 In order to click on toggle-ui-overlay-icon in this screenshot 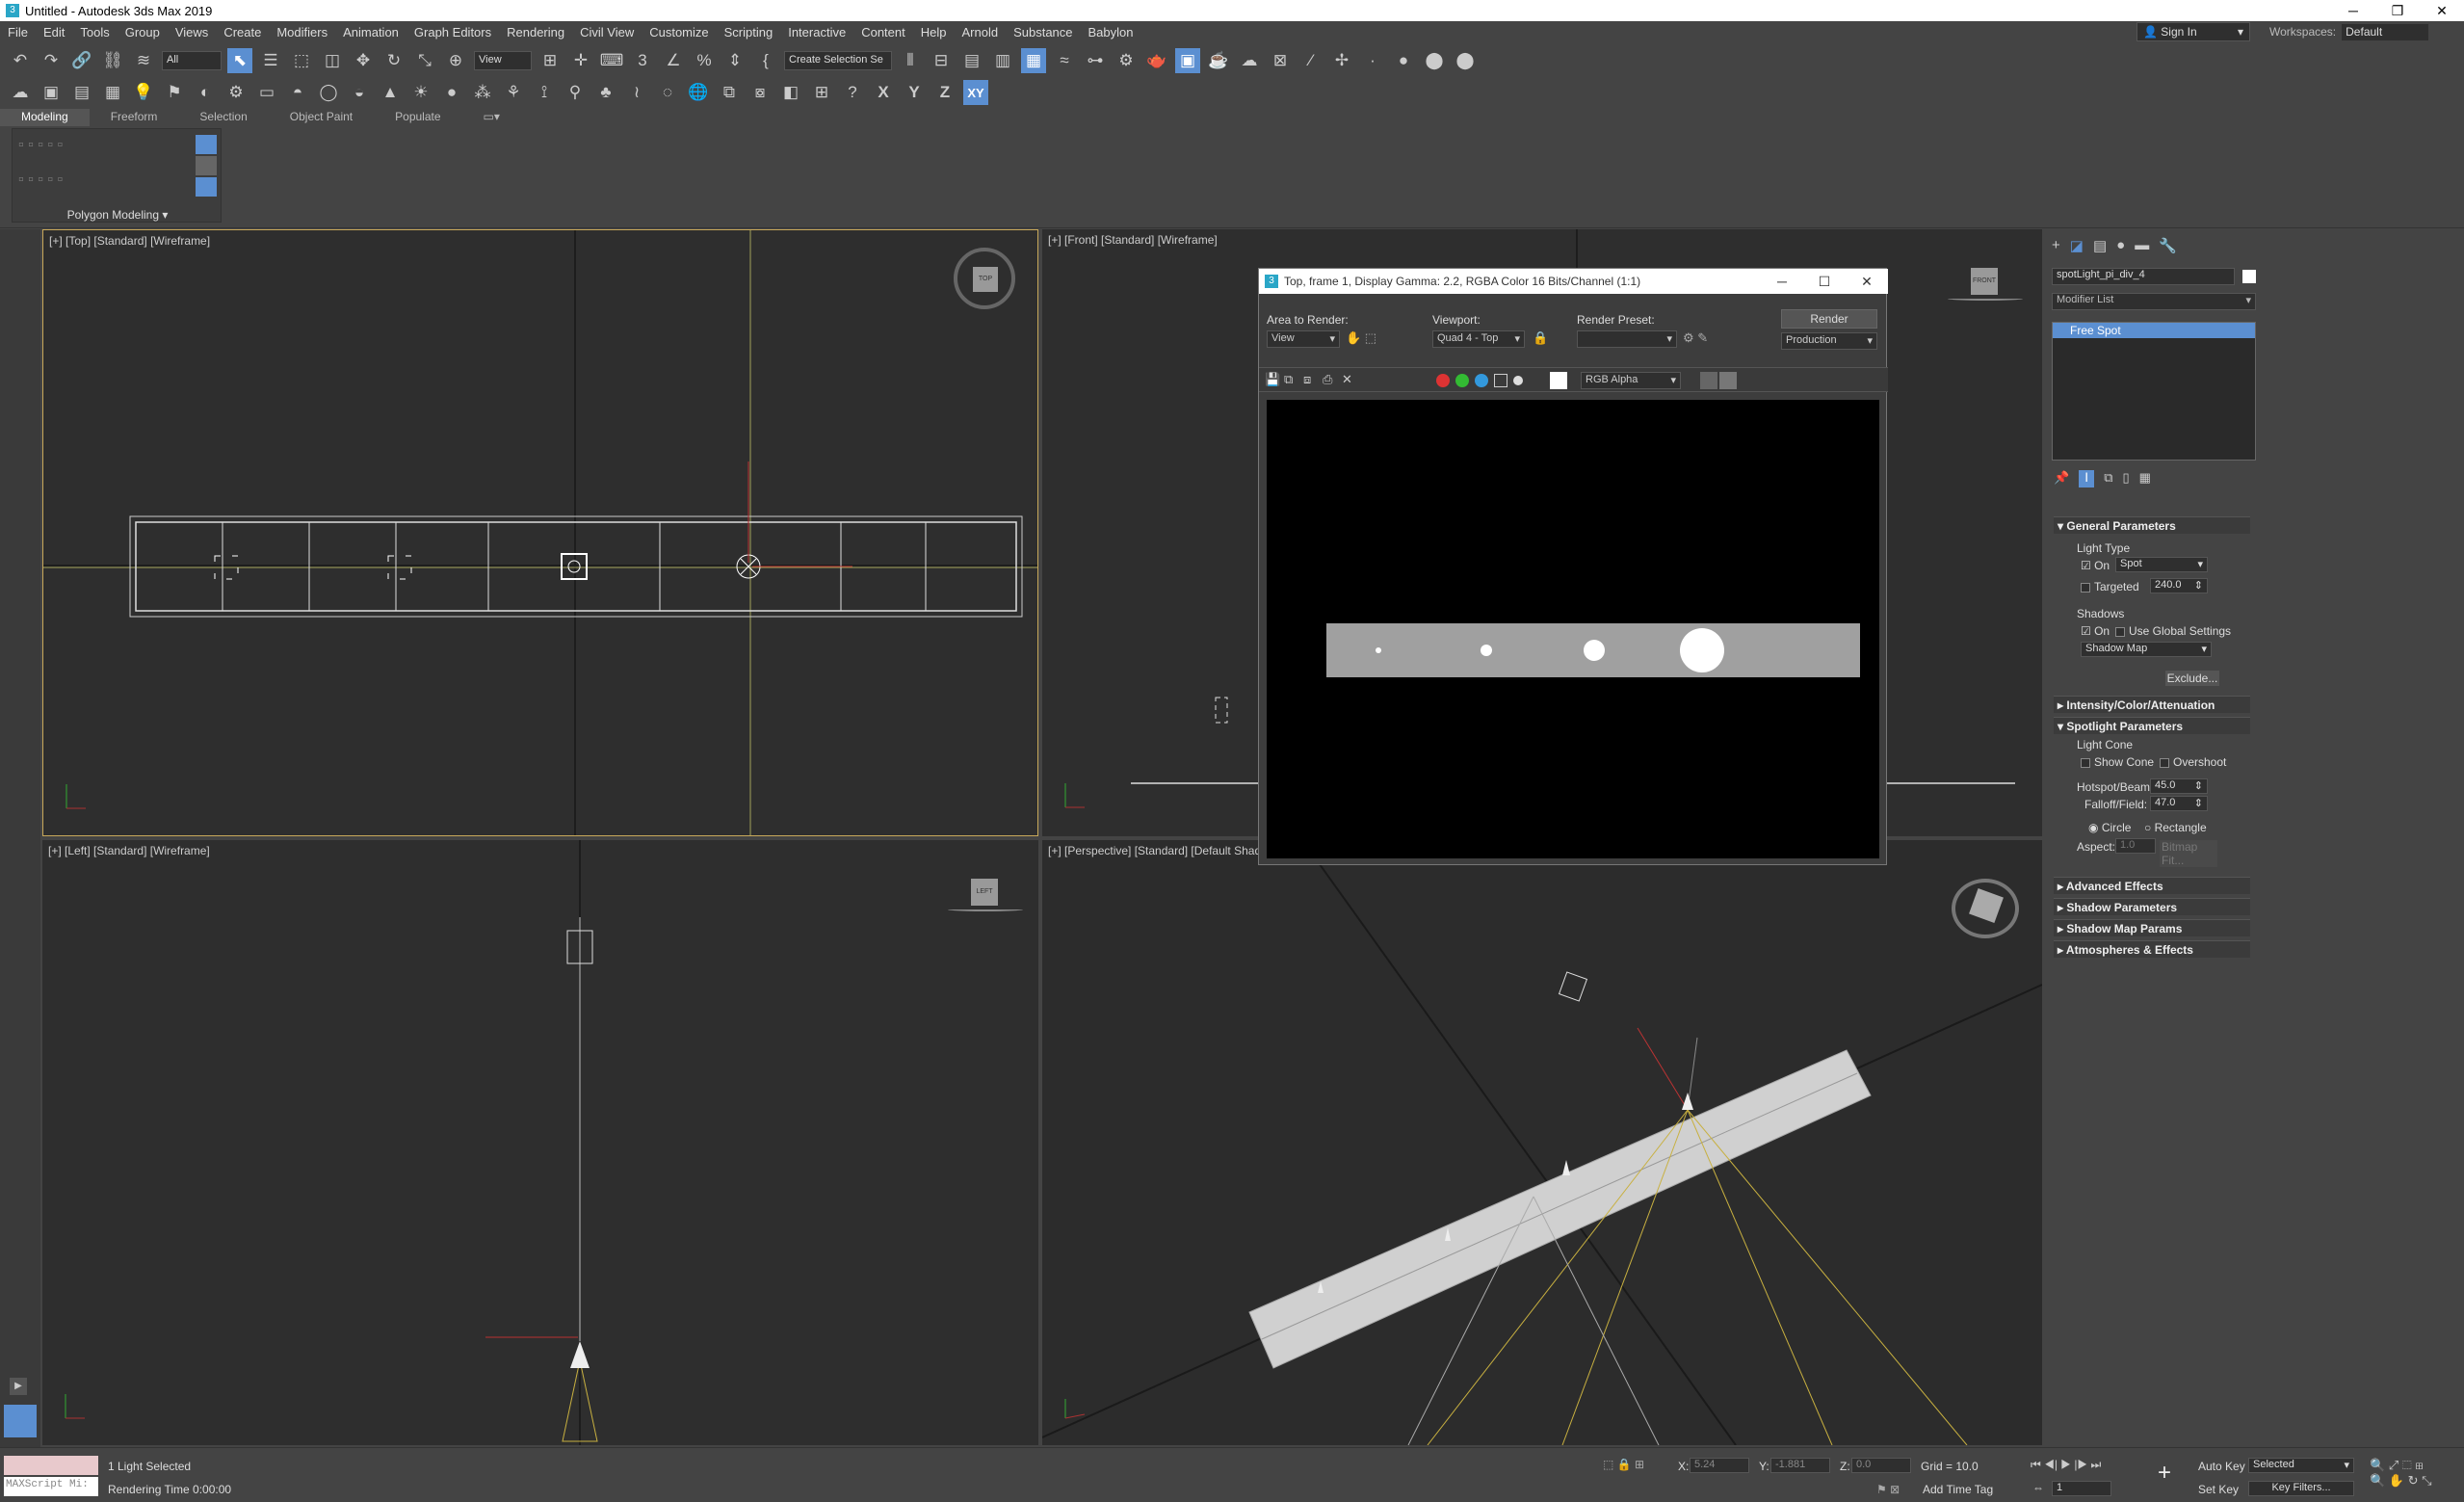, I will do `click(1708, 380)`.